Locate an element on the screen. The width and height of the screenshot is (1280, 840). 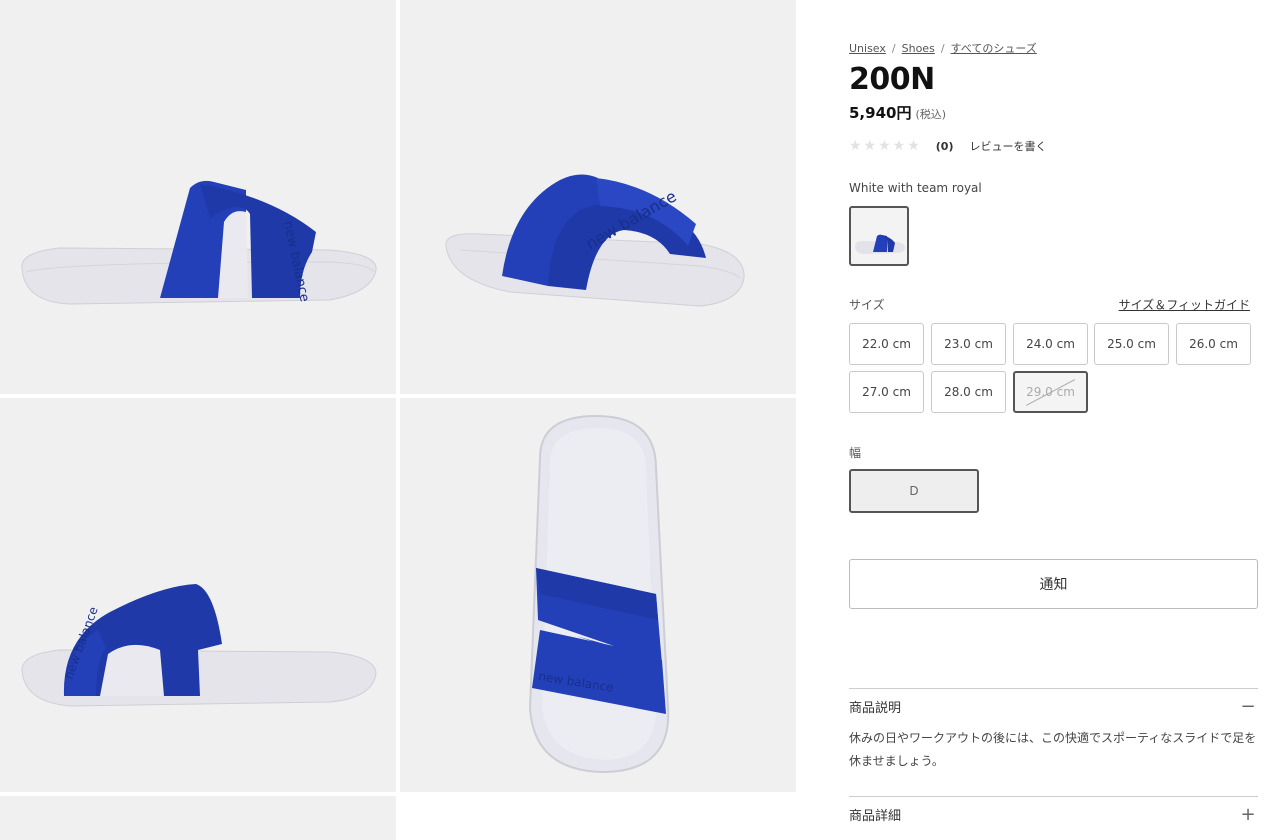
breadcrumb: Unisex / Shoes / すべてのシューズ is located at coordinates (943, 48).